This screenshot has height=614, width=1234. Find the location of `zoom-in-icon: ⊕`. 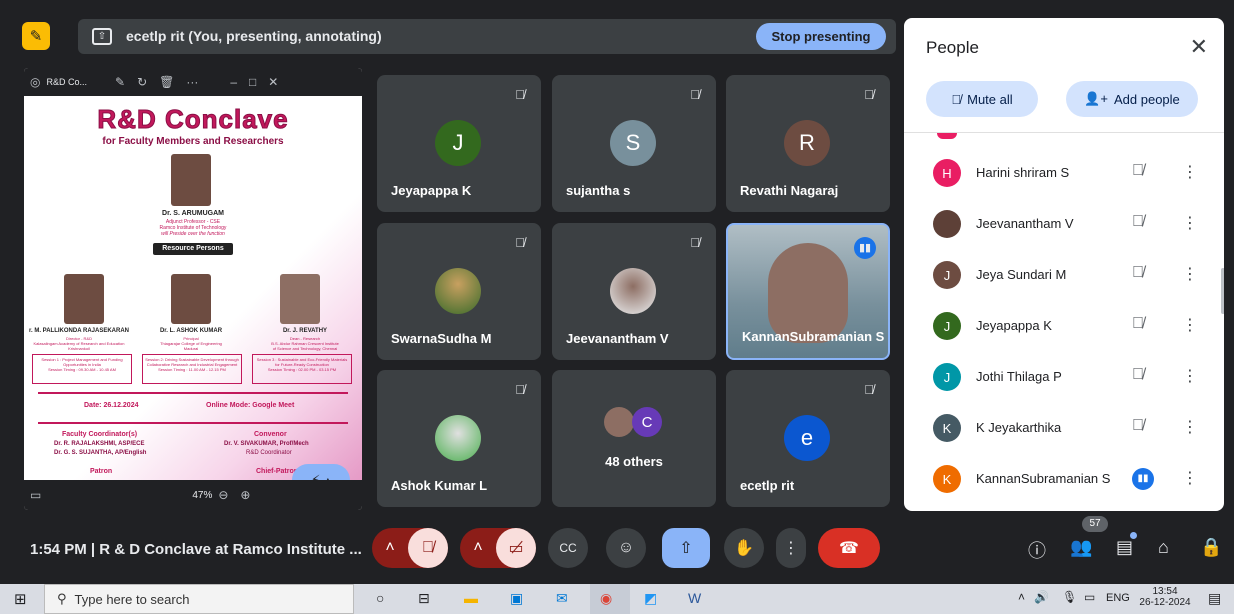

zoom-in-icon: ⊕ is located at coordinates (245, 495).